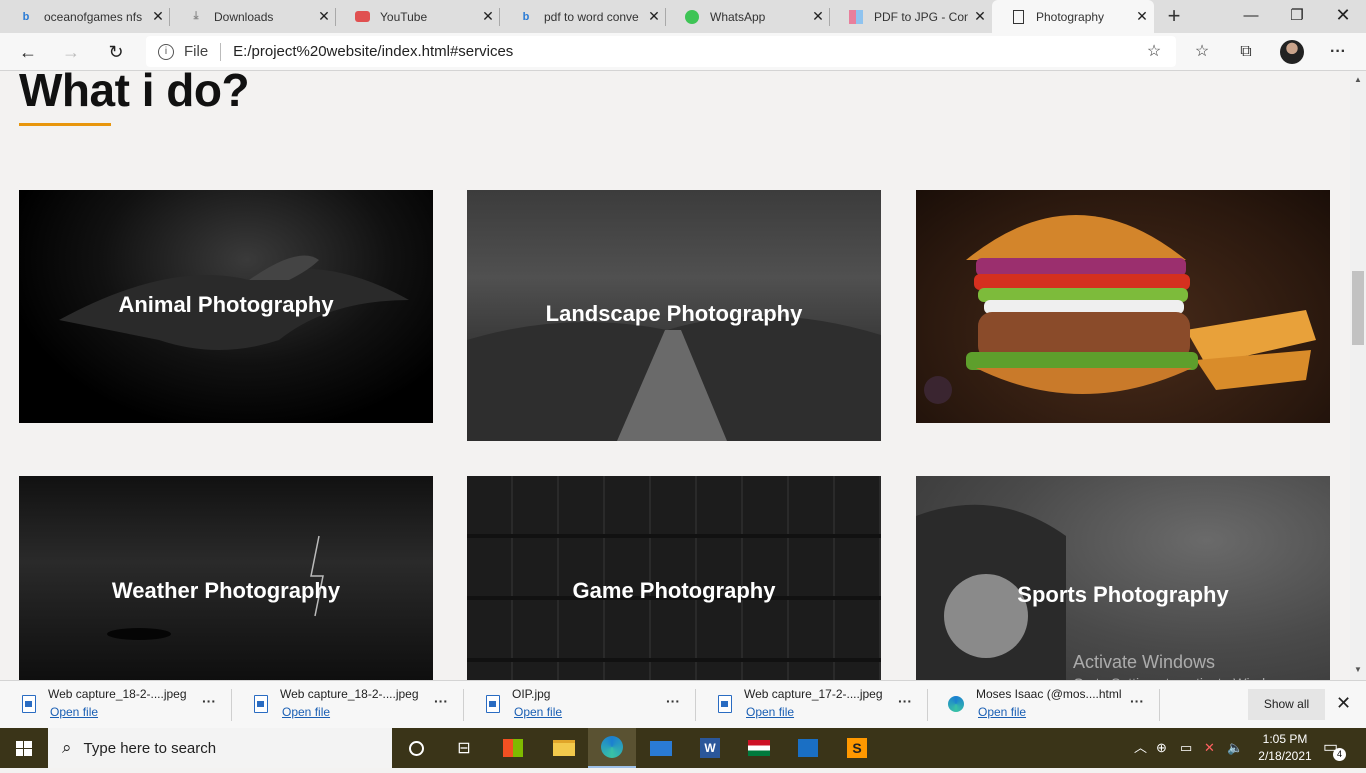 The image size is (1366, 773). Describe the element at coordinates (812, 705) in the screenshot. I see `download-item: Web capture_17-2-....jpeg Open file ···` at that location.